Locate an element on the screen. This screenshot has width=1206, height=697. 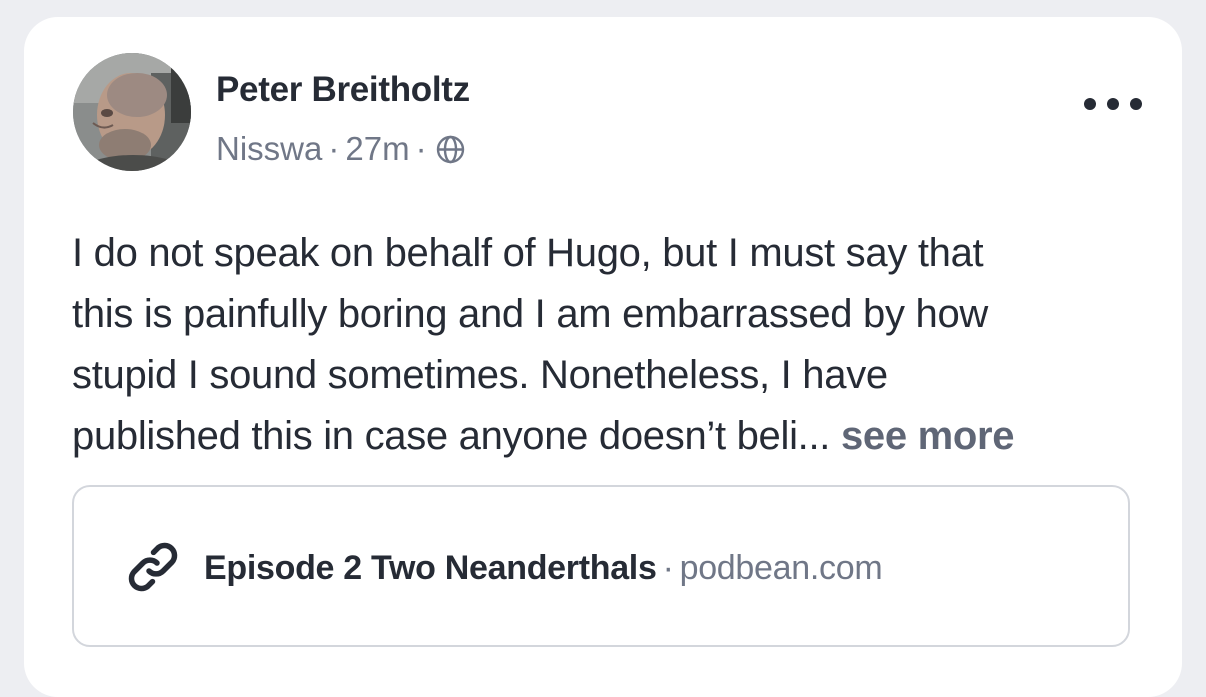
post-meta: Nisswa · 27m · is located at coordinates (341, 149).